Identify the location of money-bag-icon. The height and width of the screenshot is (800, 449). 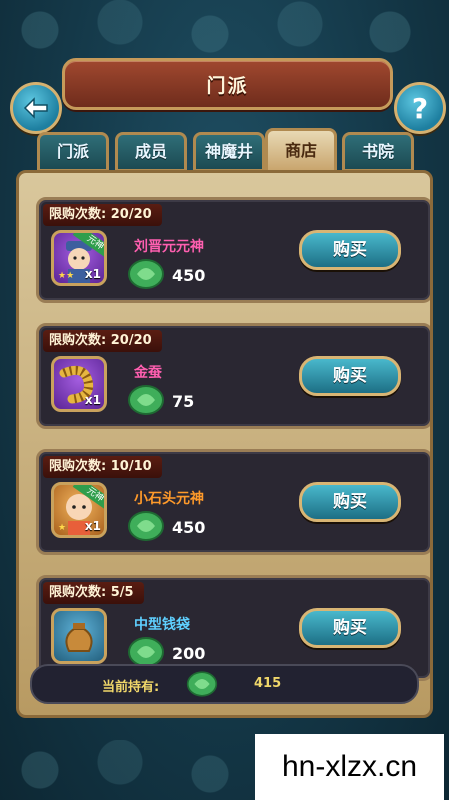
(79, 636).